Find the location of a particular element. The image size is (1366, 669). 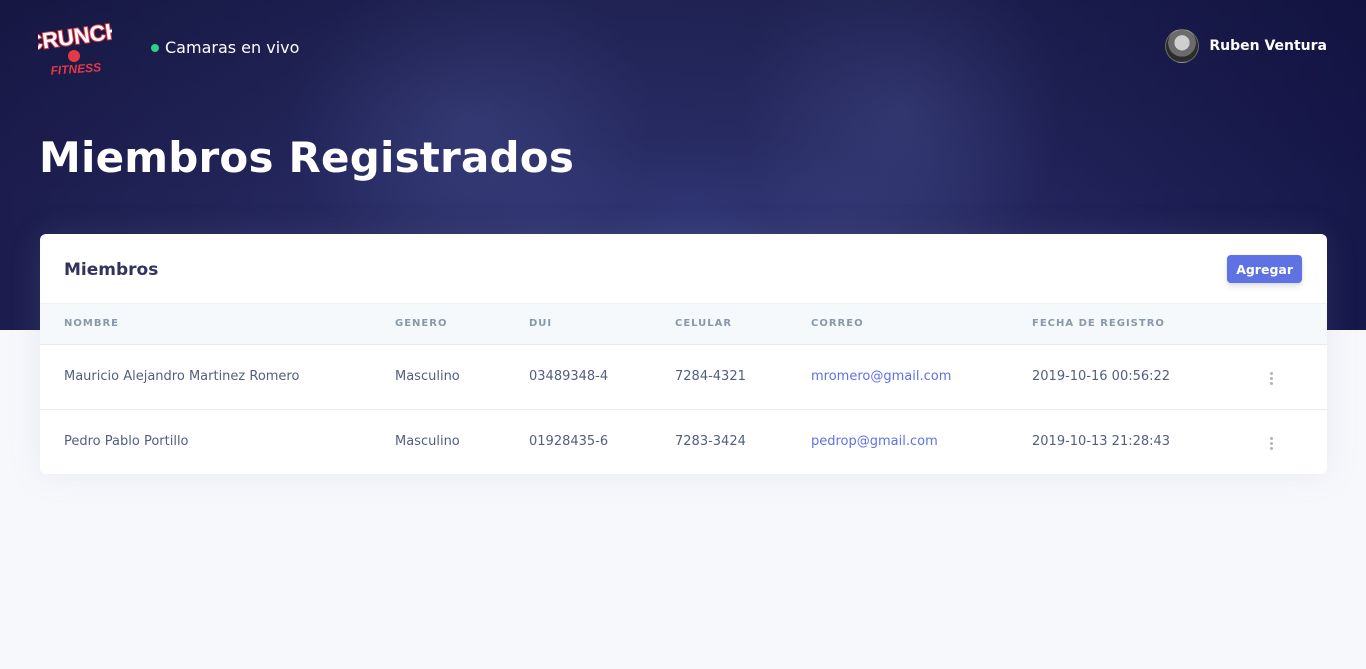

brand-logo: CRUNCH FITNESS is located at coordinates (75, 46).